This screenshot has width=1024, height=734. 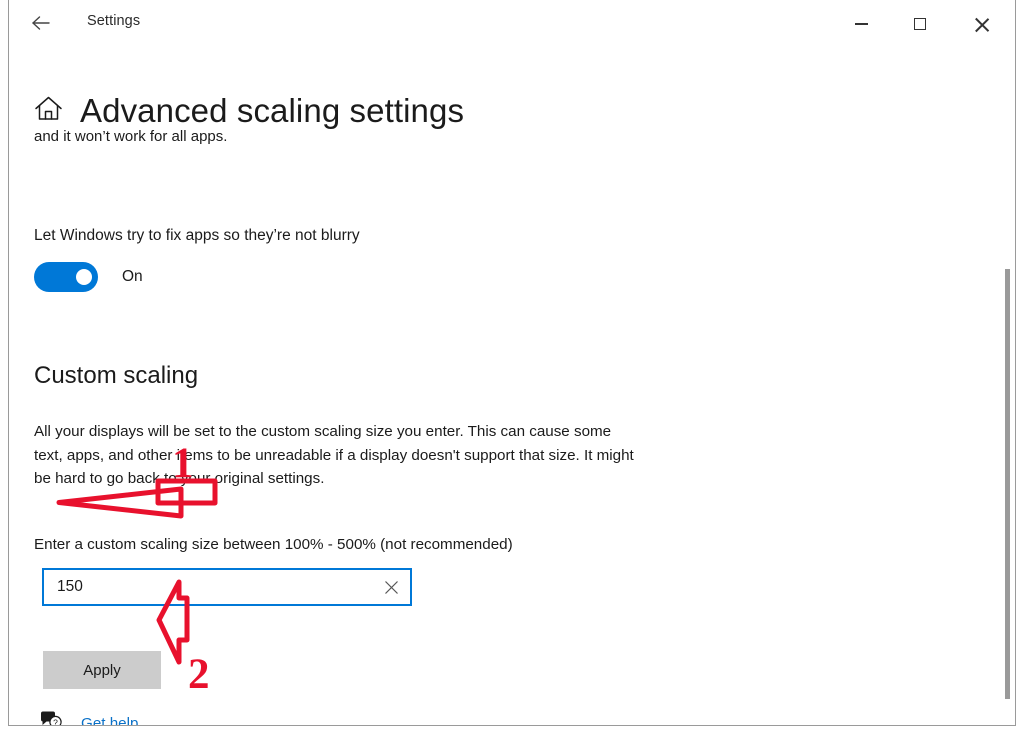 What do you see at coordinates (48, 111) in the screenshot?
I see `home-icon` at bounding box center [48, 111].